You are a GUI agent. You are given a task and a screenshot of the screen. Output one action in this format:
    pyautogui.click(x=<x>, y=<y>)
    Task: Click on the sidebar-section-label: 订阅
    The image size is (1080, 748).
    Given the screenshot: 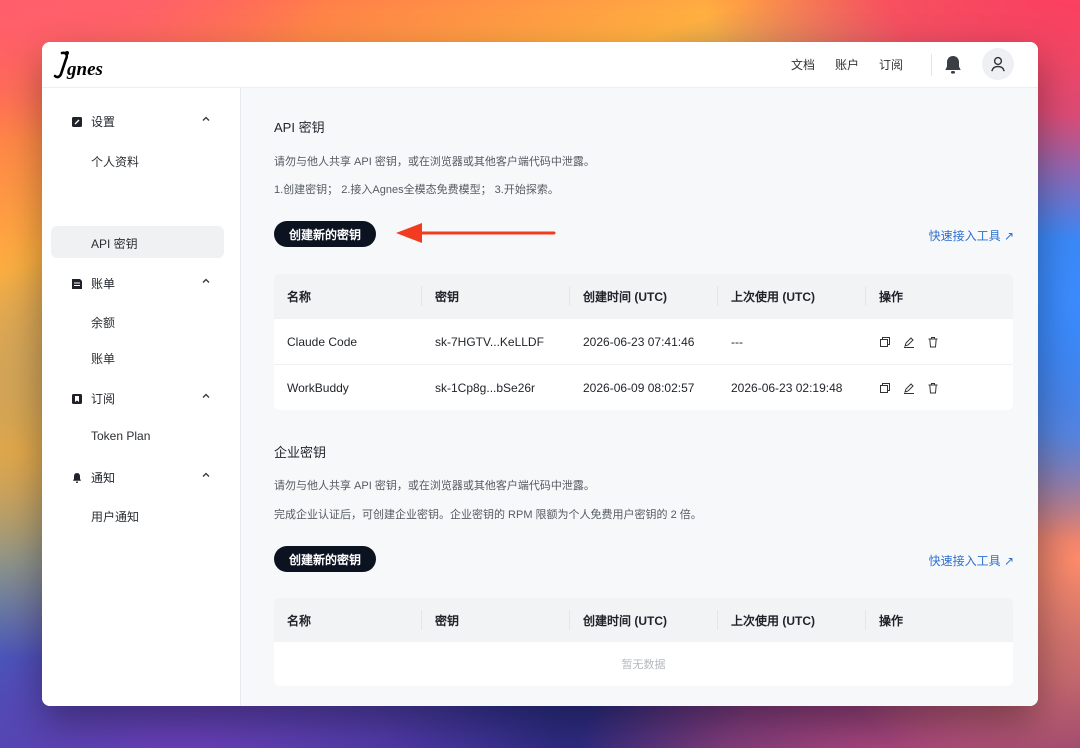 What is the action you would take?
    pyautogui.click(x=103, y=399)
    